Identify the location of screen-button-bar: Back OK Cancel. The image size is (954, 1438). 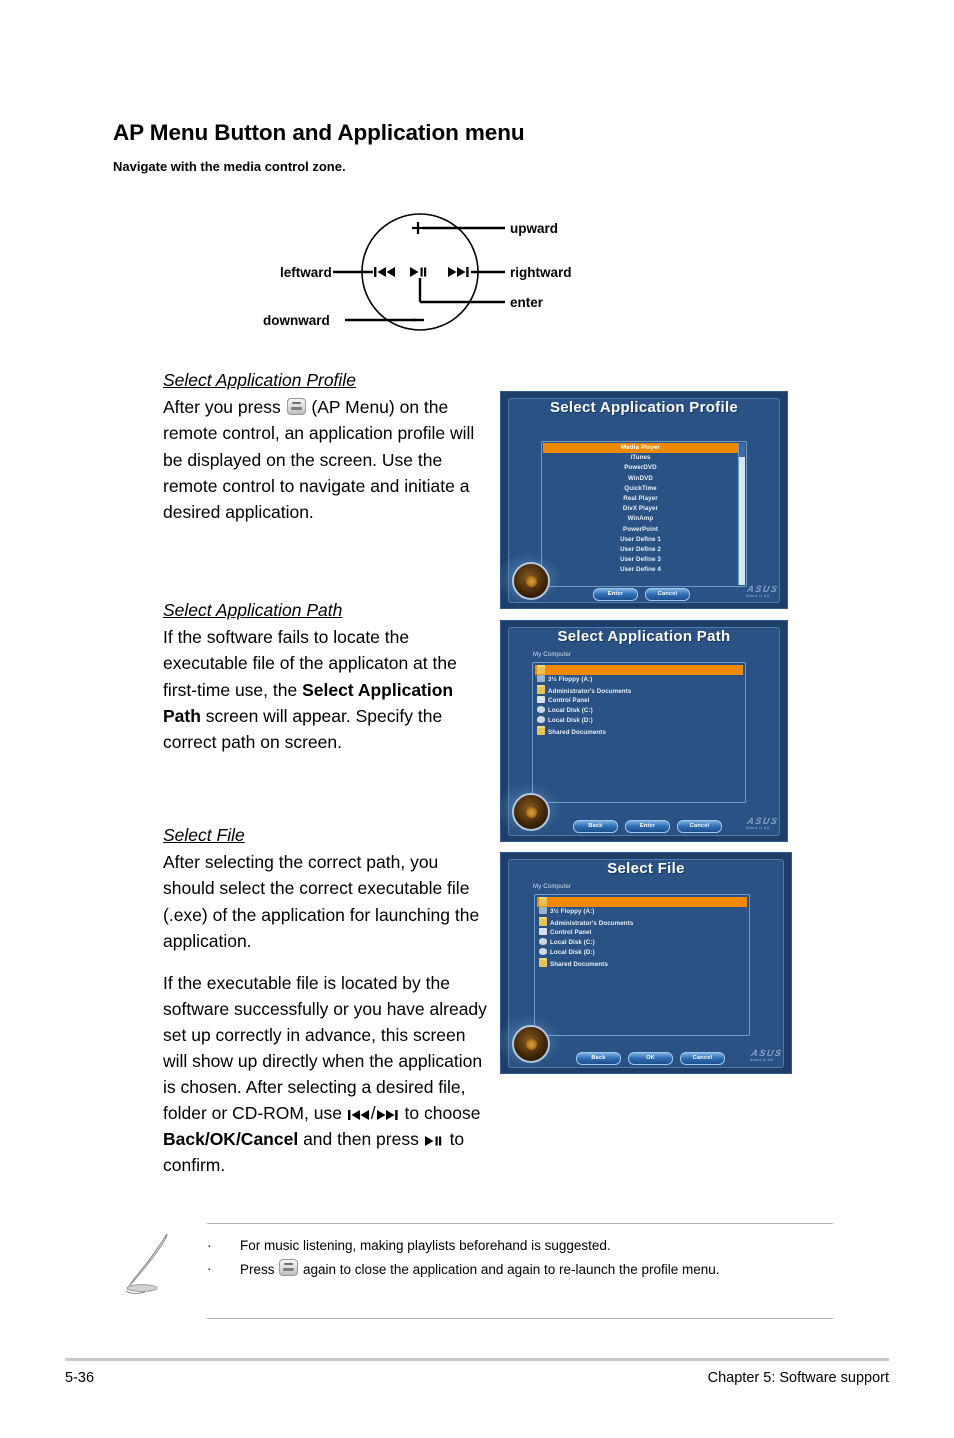
(650, 1058).